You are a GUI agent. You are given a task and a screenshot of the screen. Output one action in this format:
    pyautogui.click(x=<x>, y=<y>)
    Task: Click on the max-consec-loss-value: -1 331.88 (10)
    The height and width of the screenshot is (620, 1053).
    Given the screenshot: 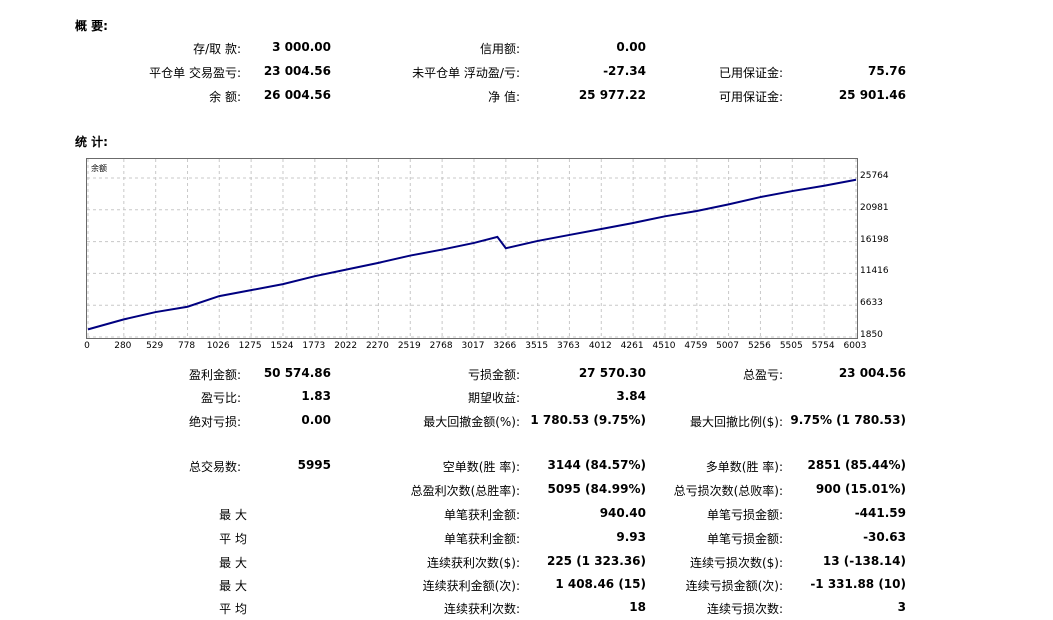 What is the action you would take?
    pyautogui.click(x=858, y=584)
    